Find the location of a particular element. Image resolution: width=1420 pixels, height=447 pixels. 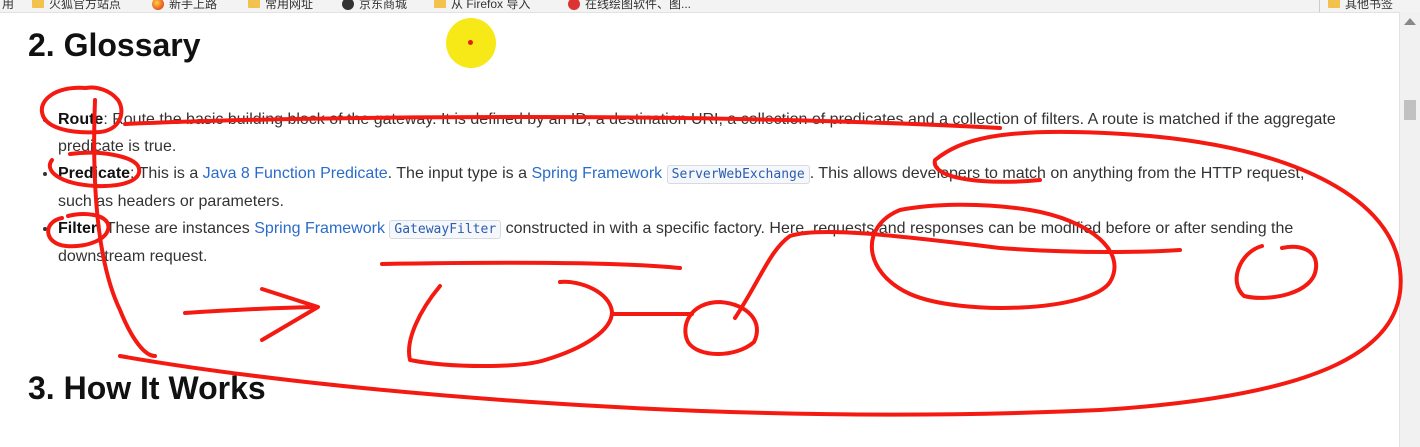

bookmark-item: 用 is located at coordinates (8, 6).